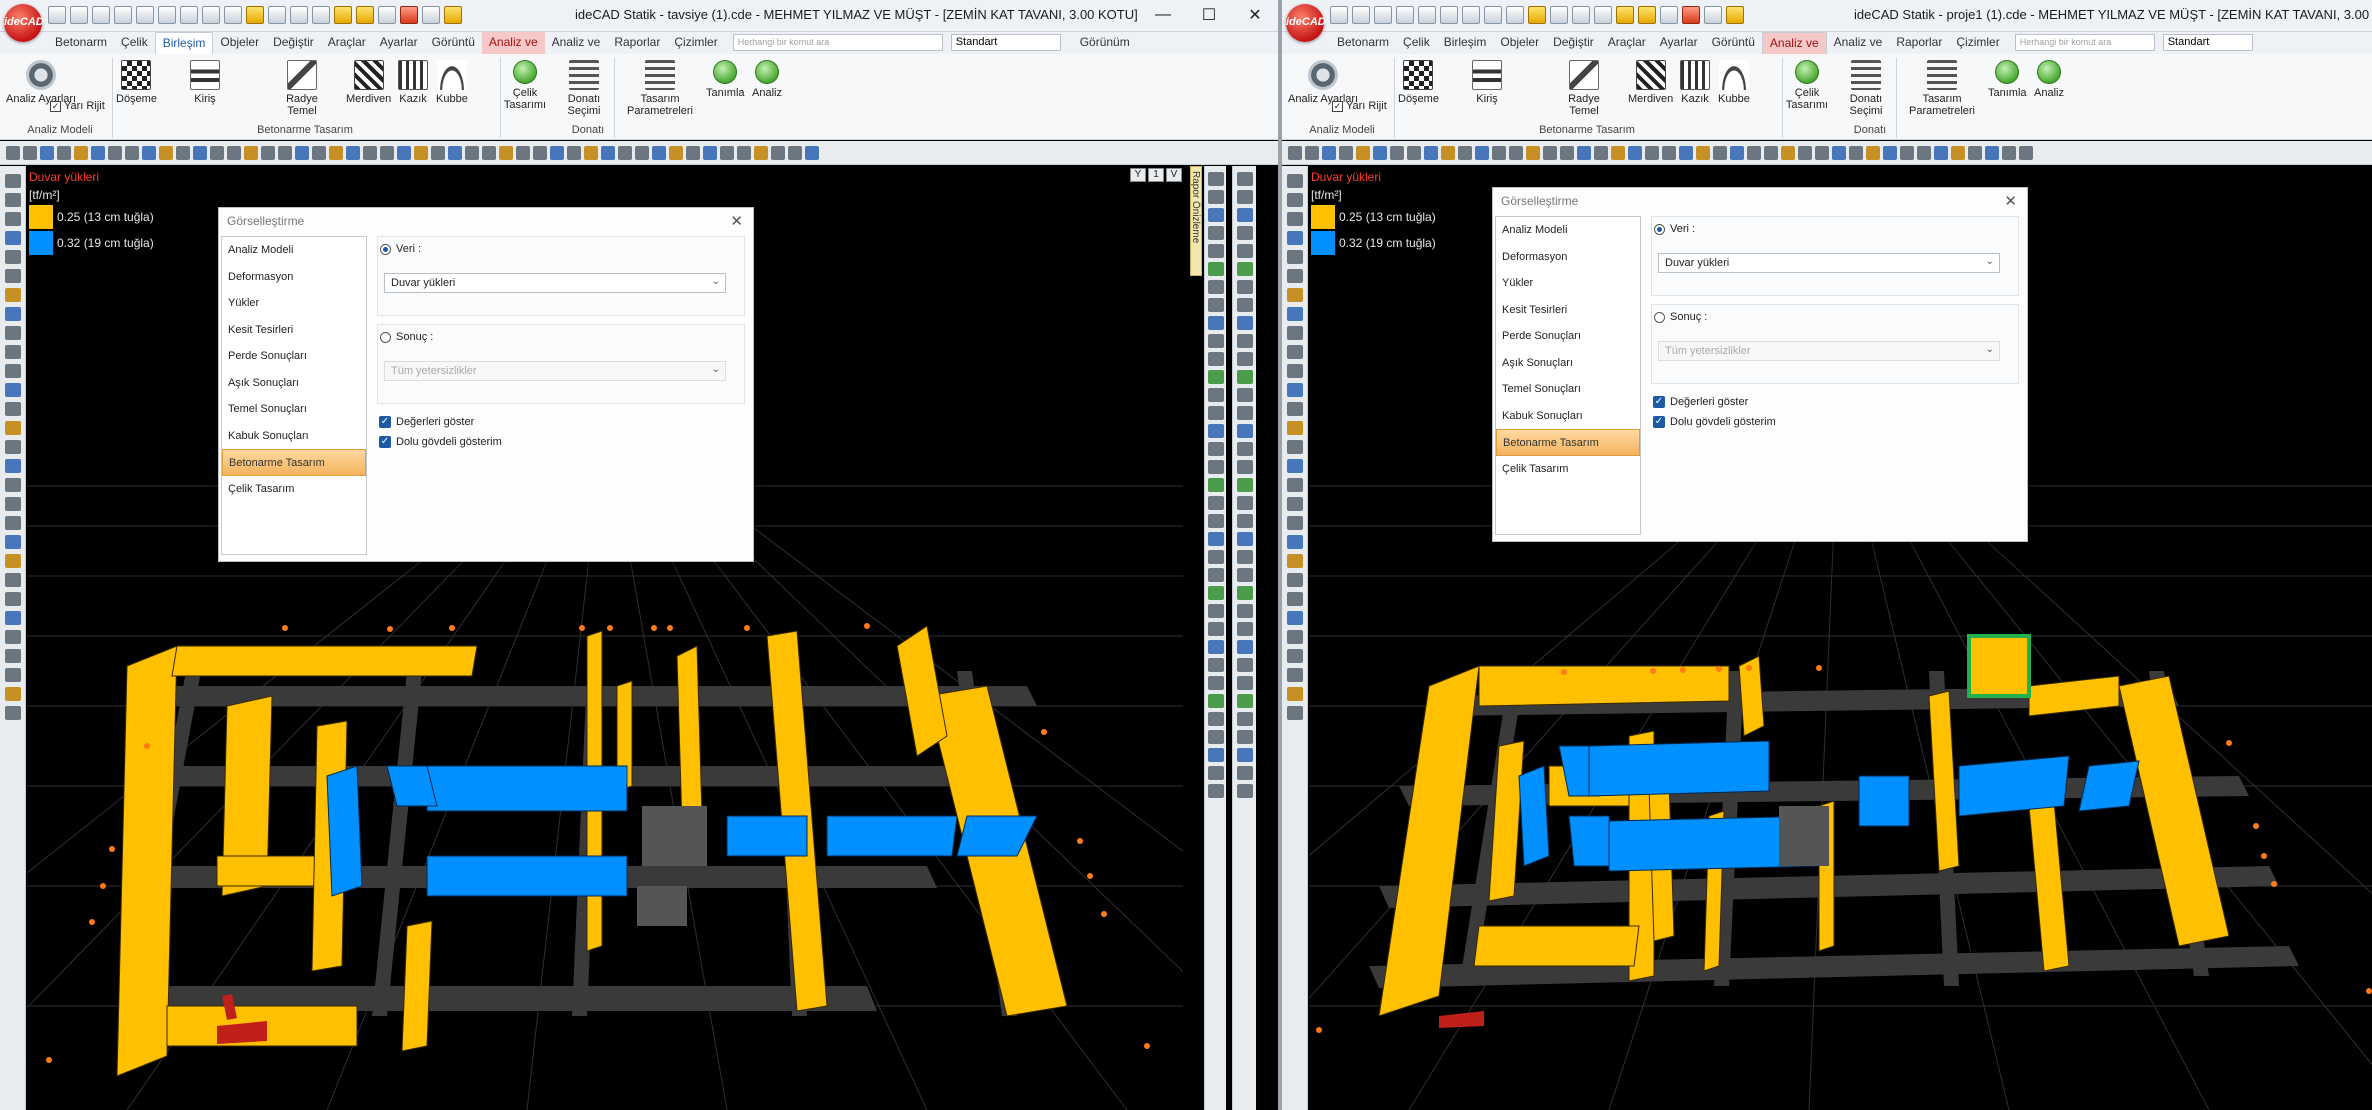 The width and height of the screenshot is (2372, 1110). What do you see at coordinates (1652, 152) in the screenshot?
I see `table-icon` at bounding box center [1652, 152].